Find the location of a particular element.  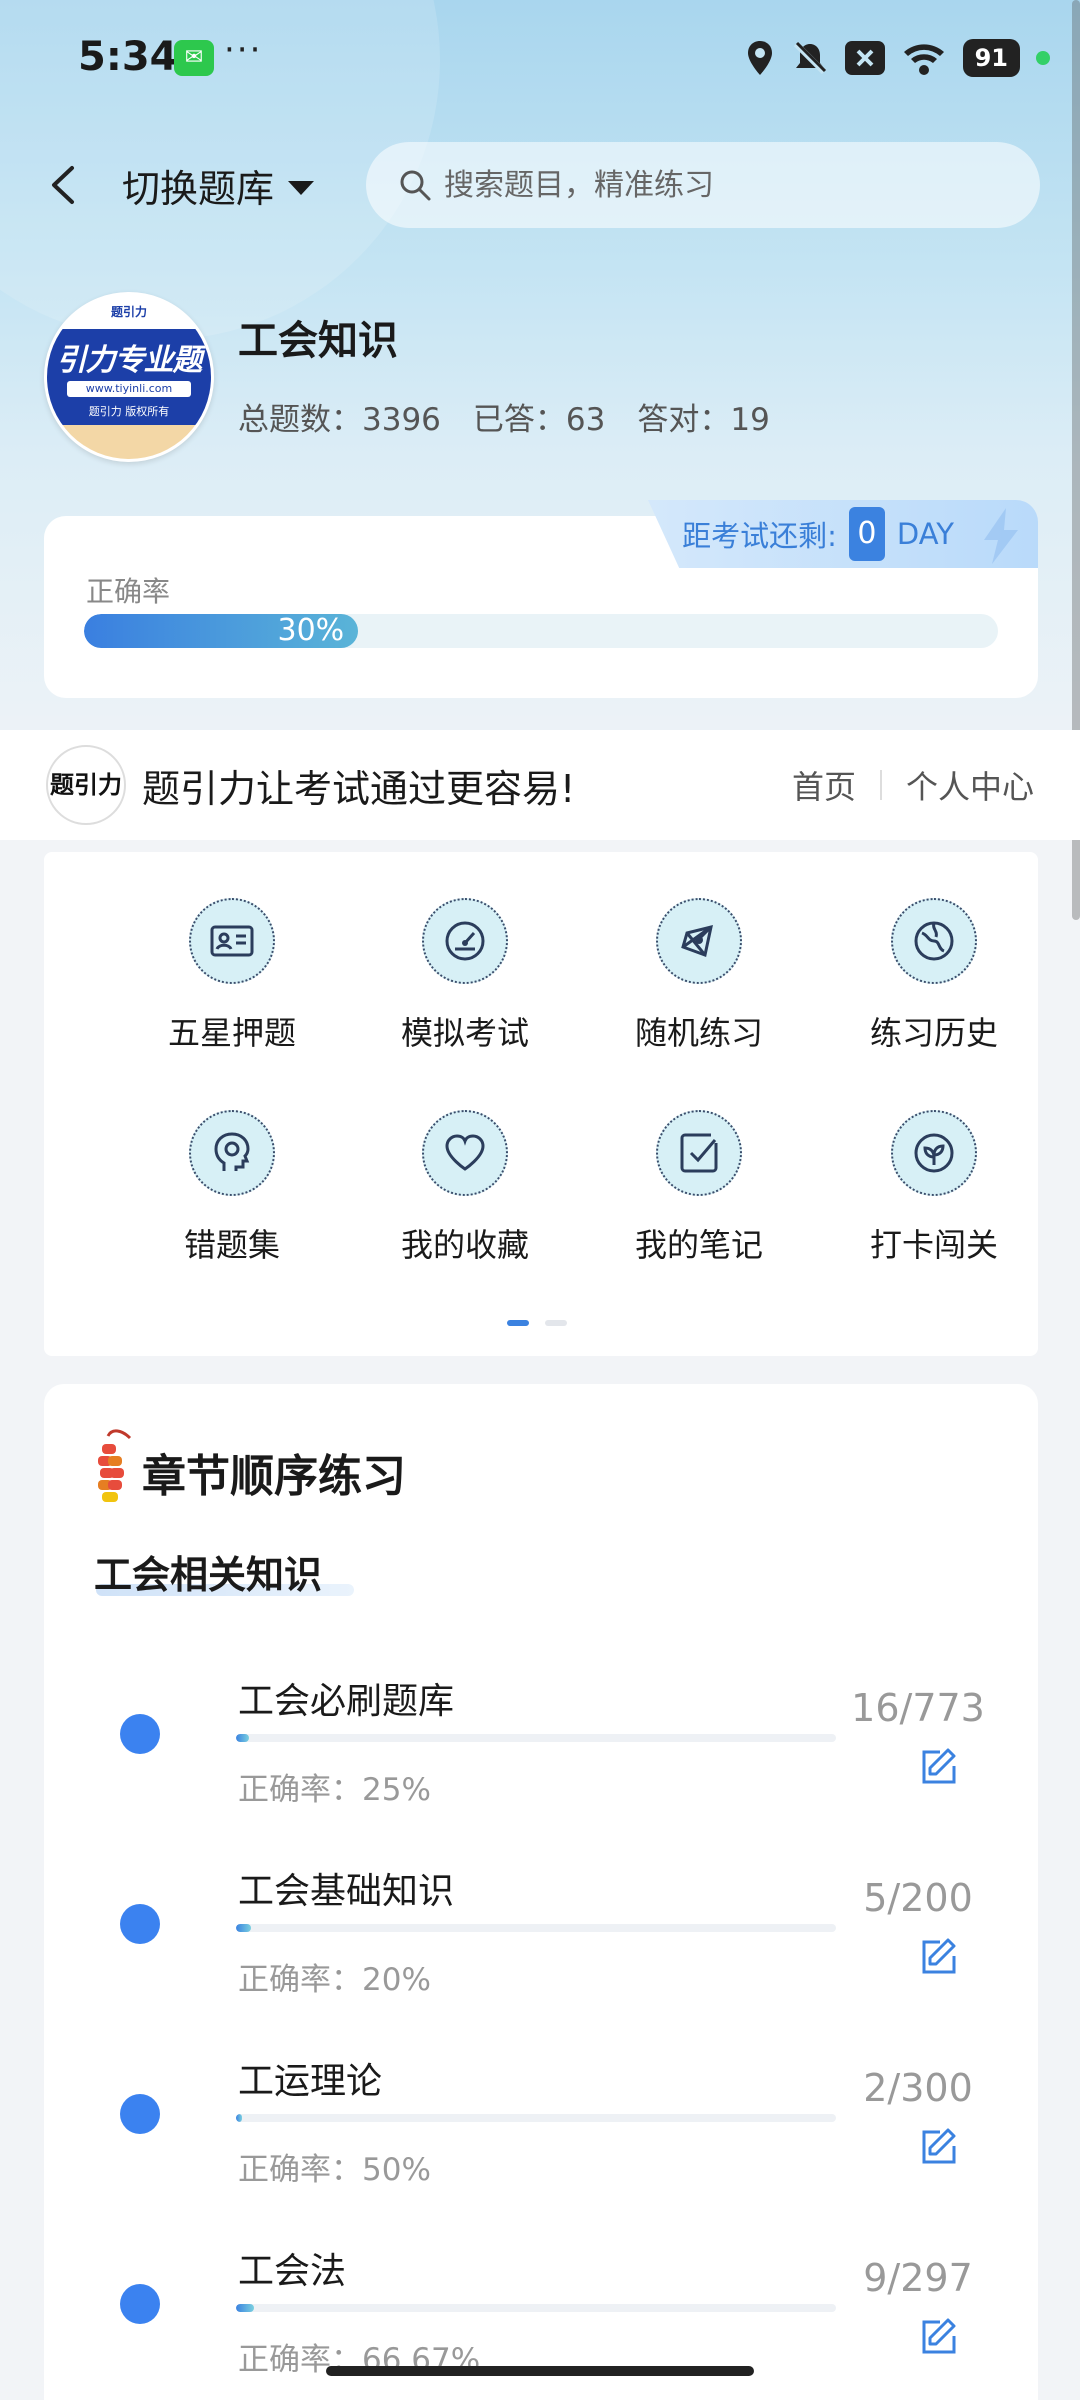

function-notes: 我的笔记 is located at coordinates (699, 1188).